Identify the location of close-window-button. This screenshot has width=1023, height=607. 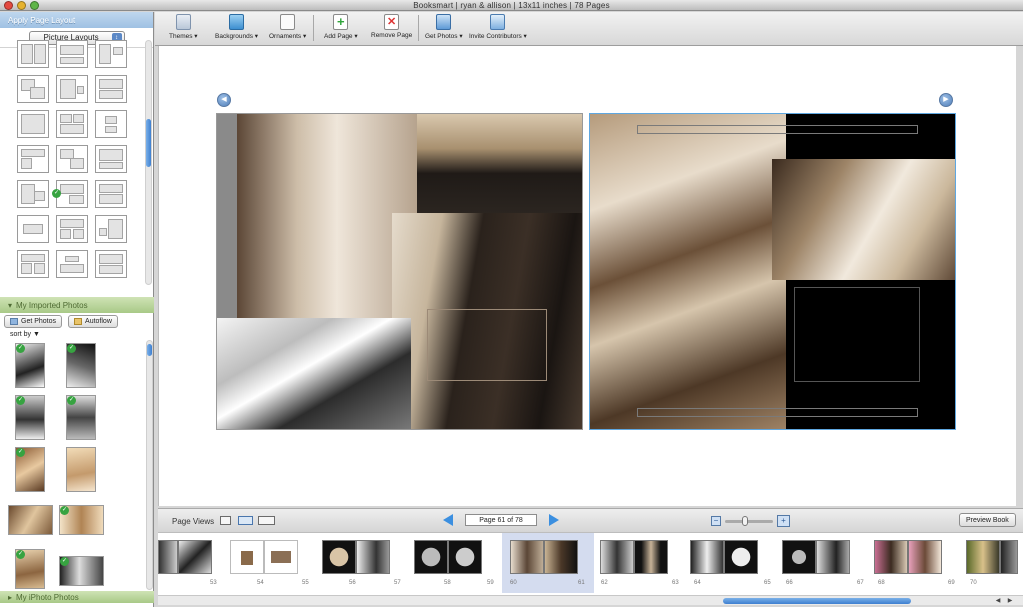
(8, 5).